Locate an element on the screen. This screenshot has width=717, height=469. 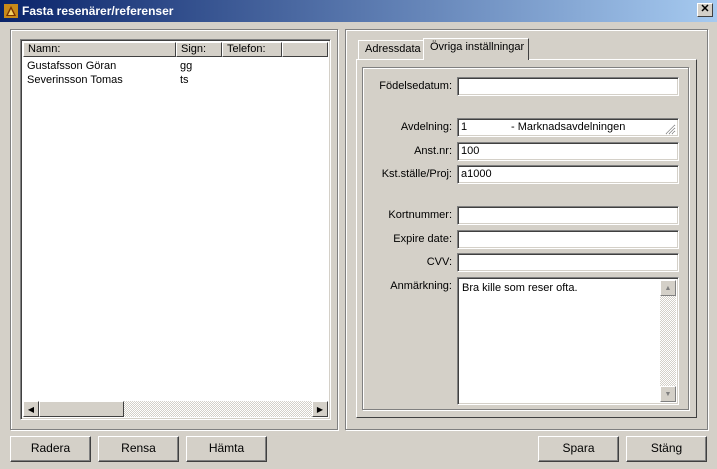
card-number-label: Kortnummer: is located at coordinates (420, 215).